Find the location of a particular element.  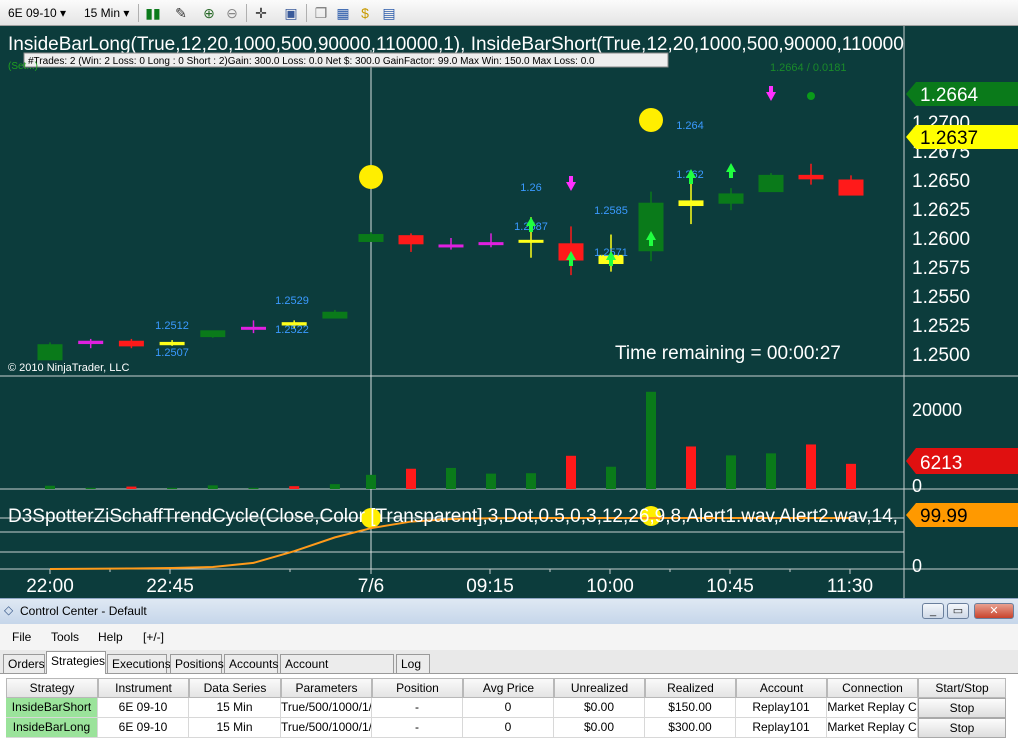

table-cell: $150.00 is located at coordinates (690, 708).